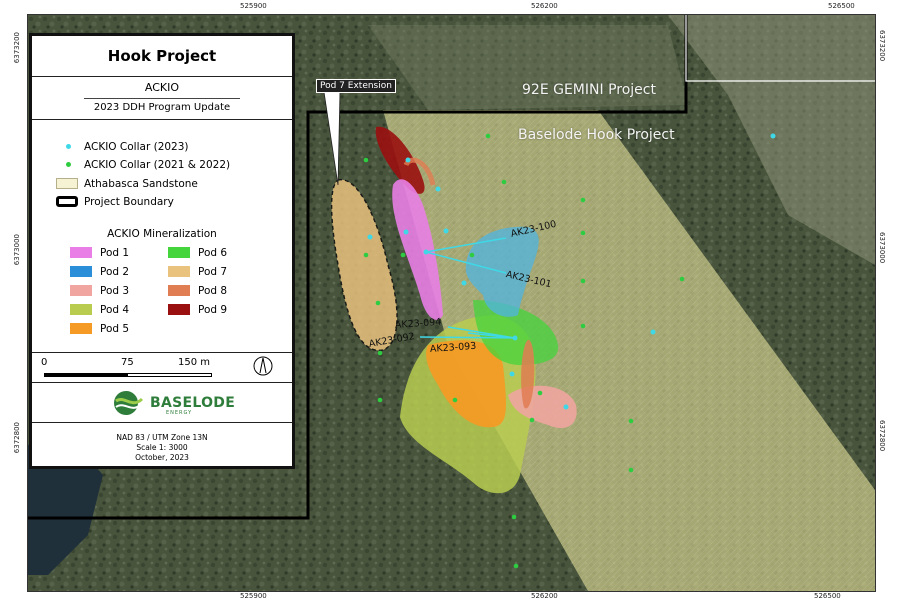 The width and height of the screenshot is (900, 603). I want to click on gemini-project-label: 92E GEMINI Project, so click(589, 90).